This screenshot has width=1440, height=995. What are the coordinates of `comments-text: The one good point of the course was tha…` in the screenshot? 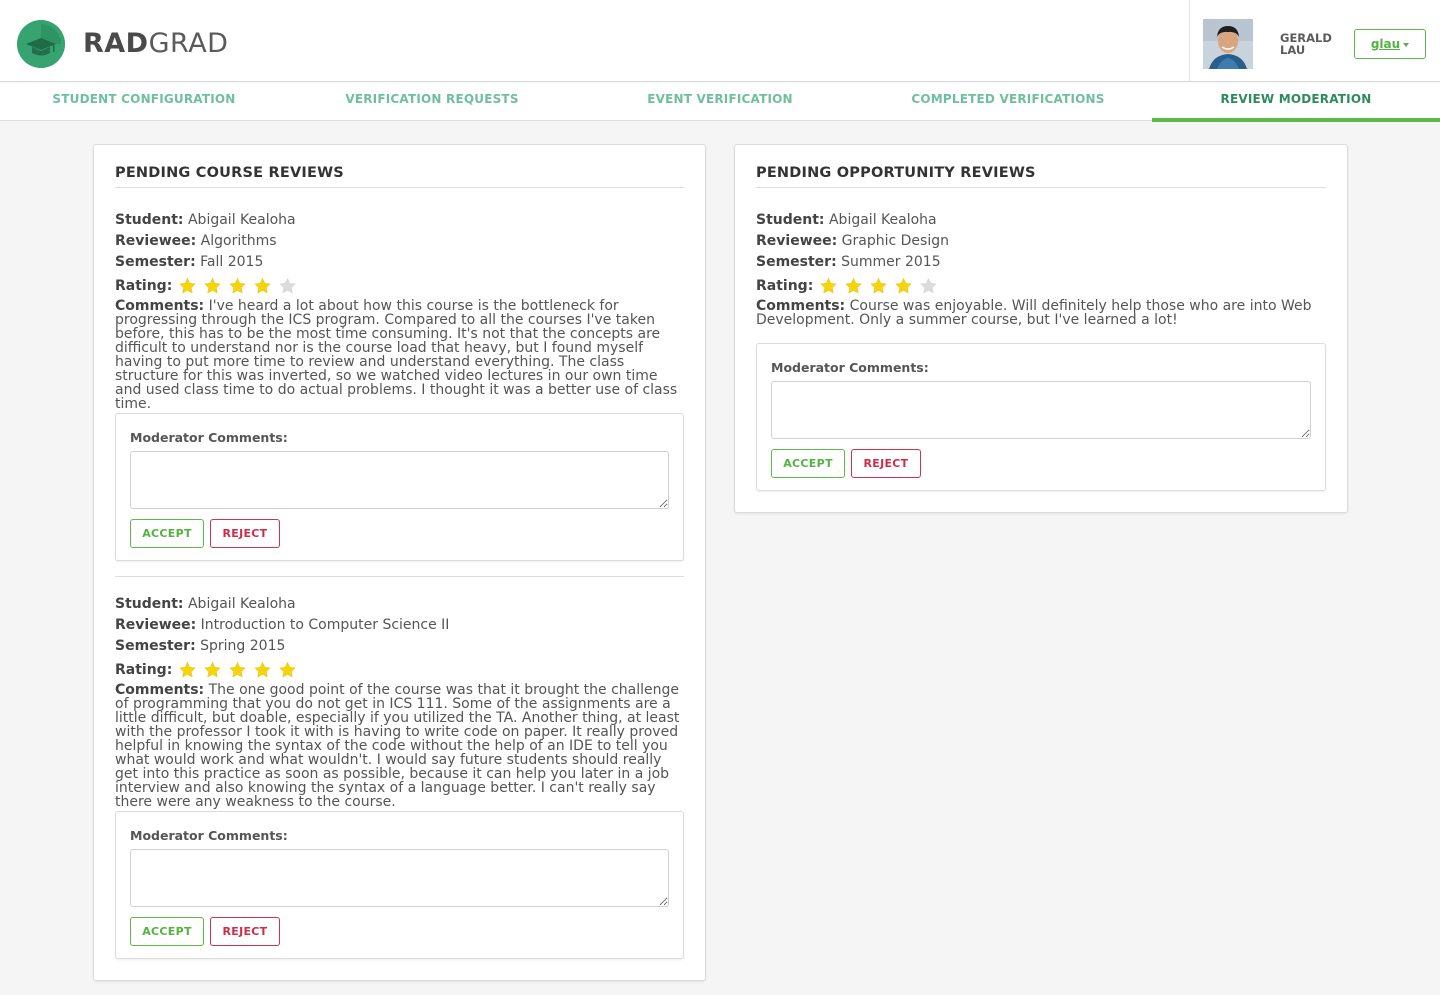 It's located at (397, 746).